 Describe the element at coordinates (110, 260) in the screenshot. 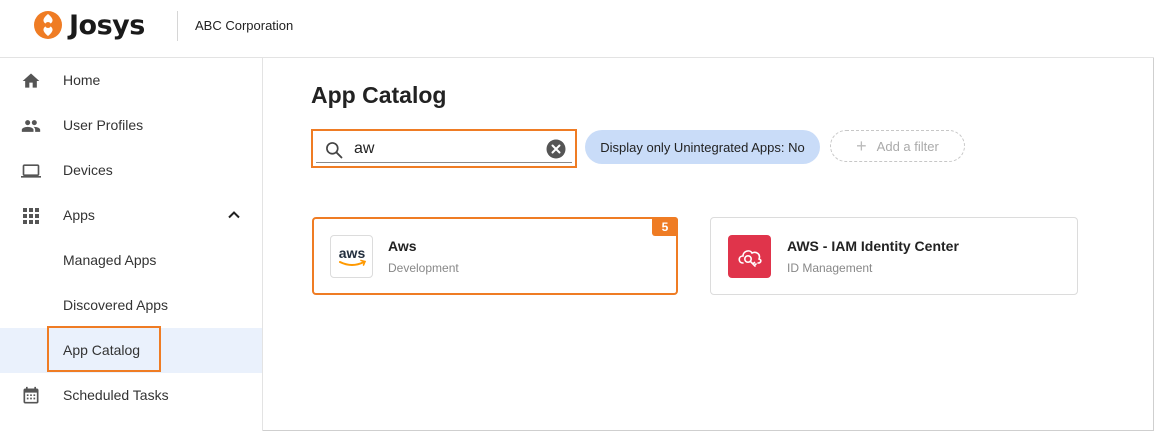

I see `sidebar-item-label: Managed Apps` at that location.